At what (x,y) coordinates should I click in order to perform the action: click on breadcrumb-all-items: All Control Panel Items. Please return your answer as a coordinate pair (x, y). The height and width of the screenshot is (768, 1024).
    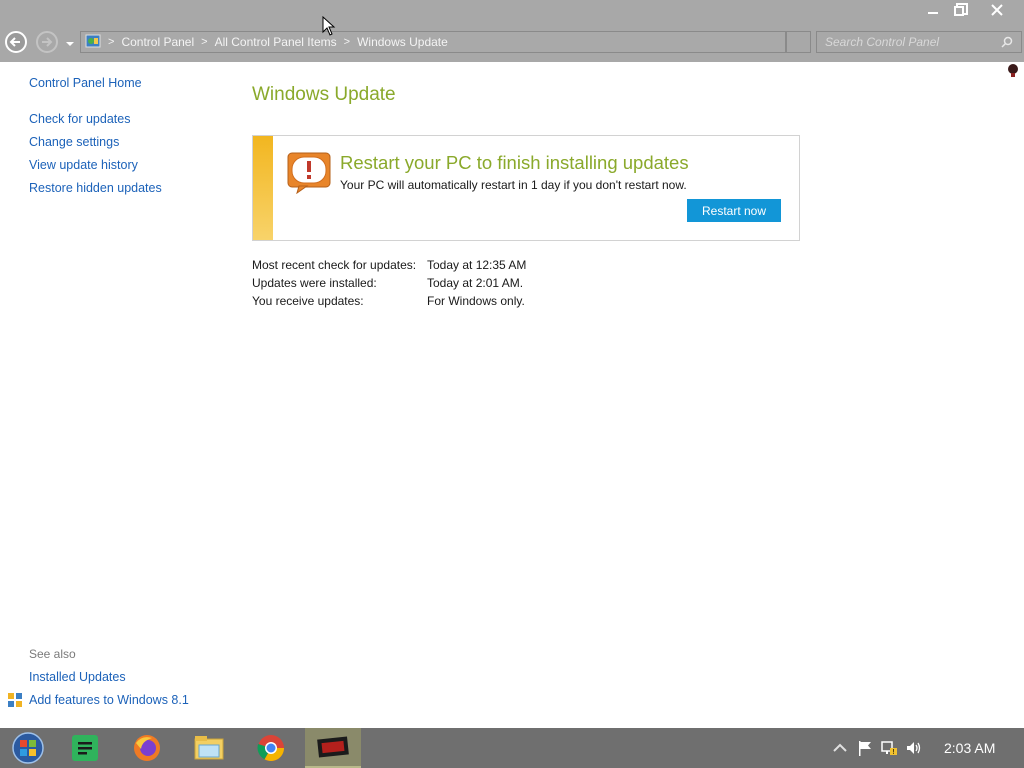
    Looking at the image, I should click on (276, 42).